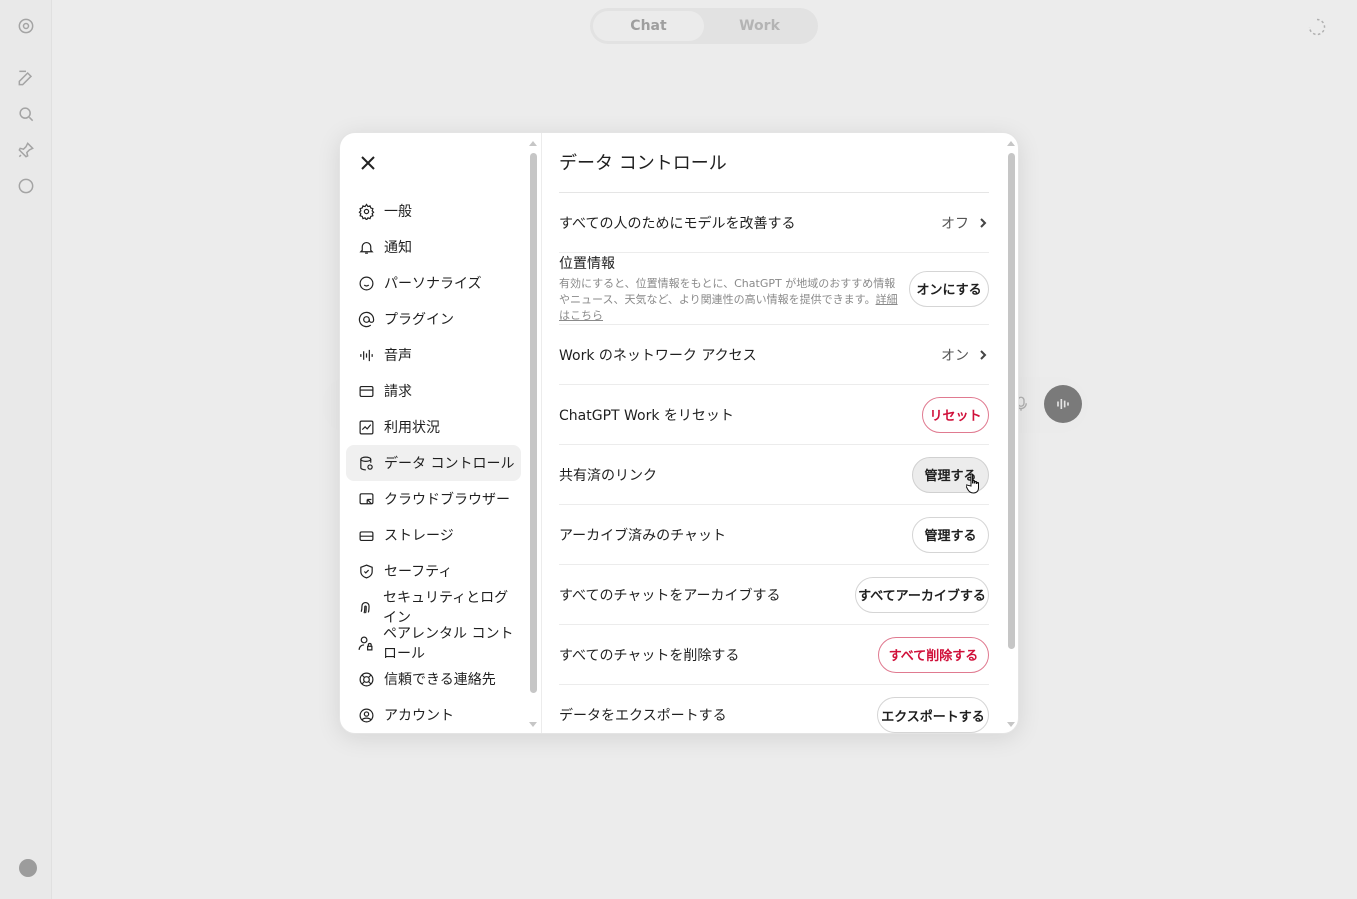 The image size is (1357, 899). I want to click on row-value: オン, so click(955, 355).